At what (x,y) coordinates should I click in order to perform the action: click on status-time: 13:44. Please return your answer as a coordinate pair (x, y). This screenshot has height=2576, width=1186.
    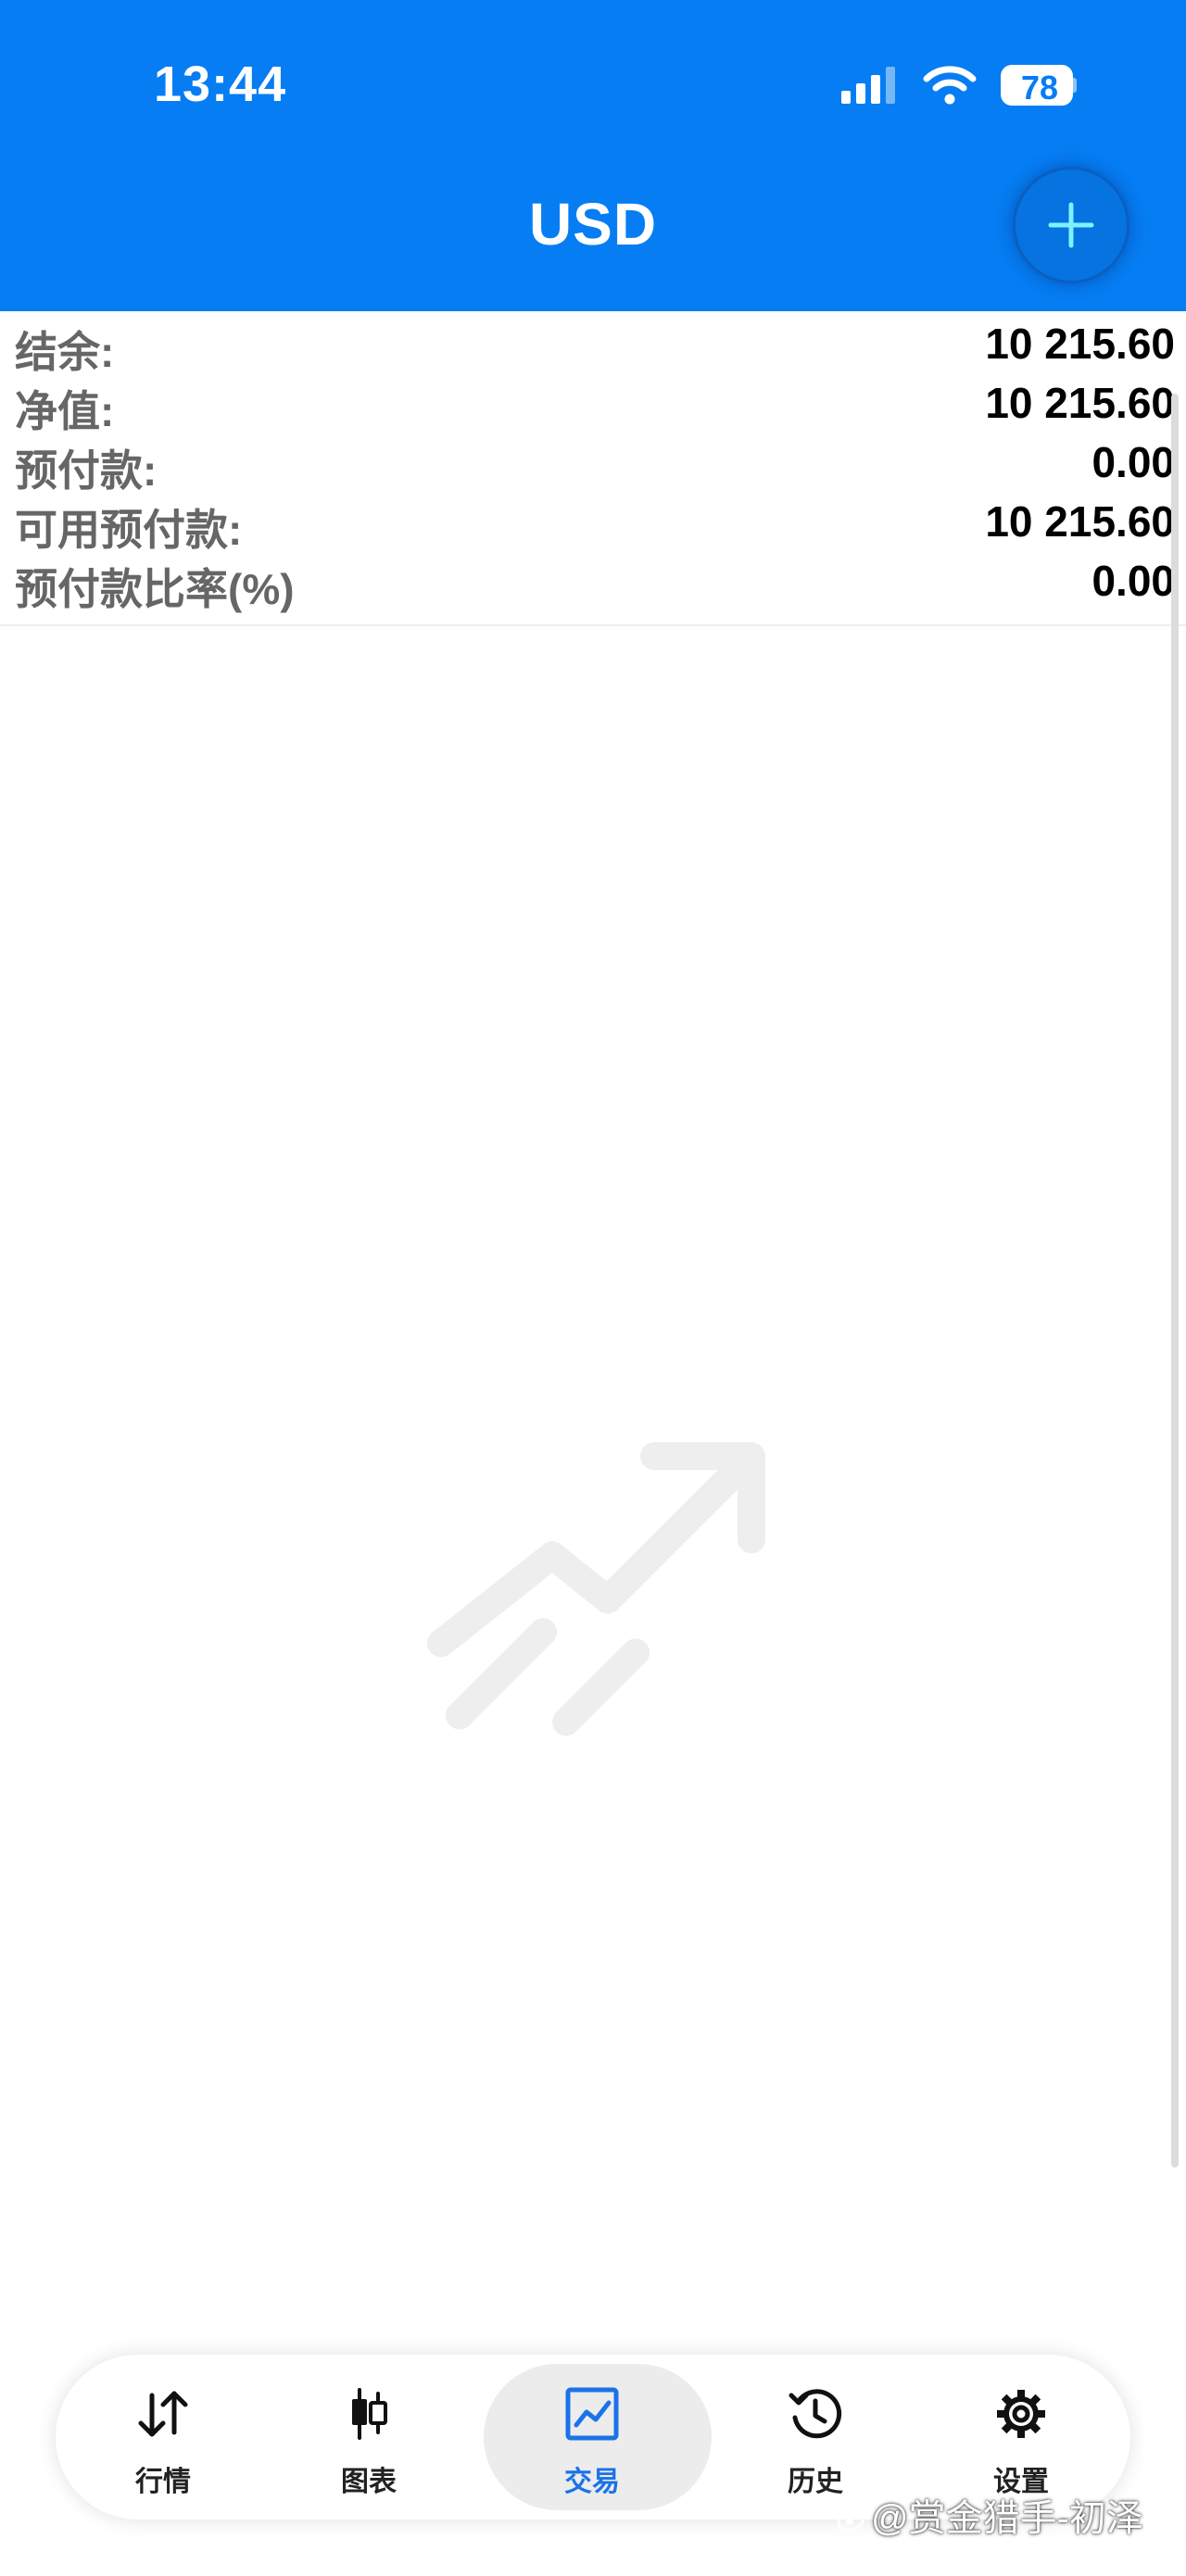
    Looking at the image, I should click on (220, 84).